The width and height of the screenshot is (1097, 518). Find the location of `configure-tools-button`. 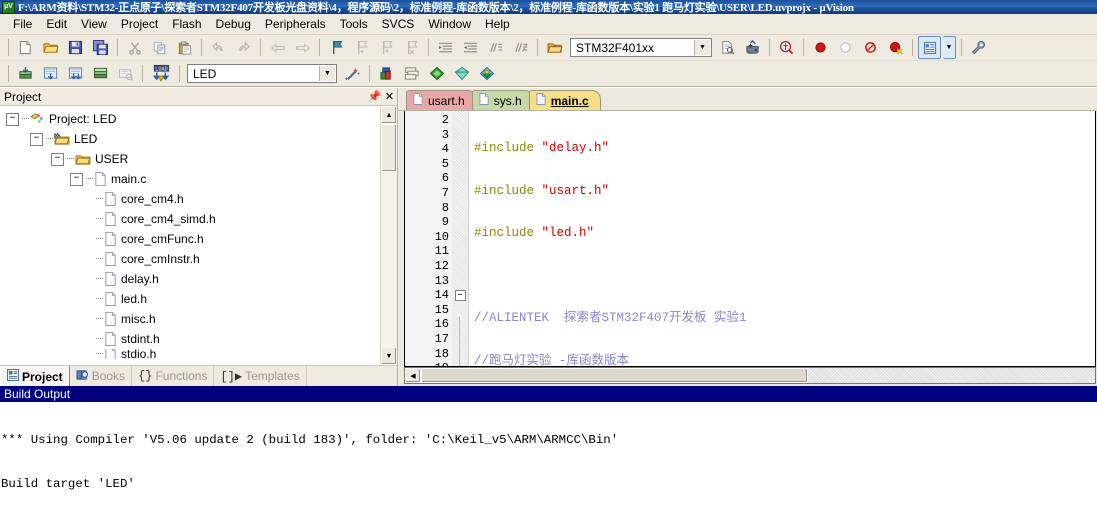

configure-tools-button is located at coordinates (978, 47).